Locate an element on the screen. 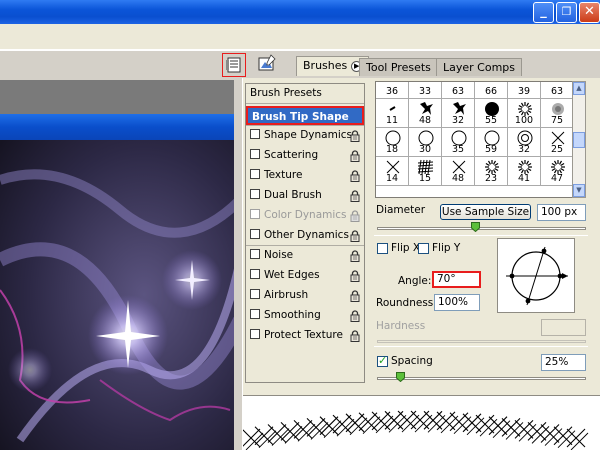  brush-tip-cell: 66 is located at coordinates (491, 90).